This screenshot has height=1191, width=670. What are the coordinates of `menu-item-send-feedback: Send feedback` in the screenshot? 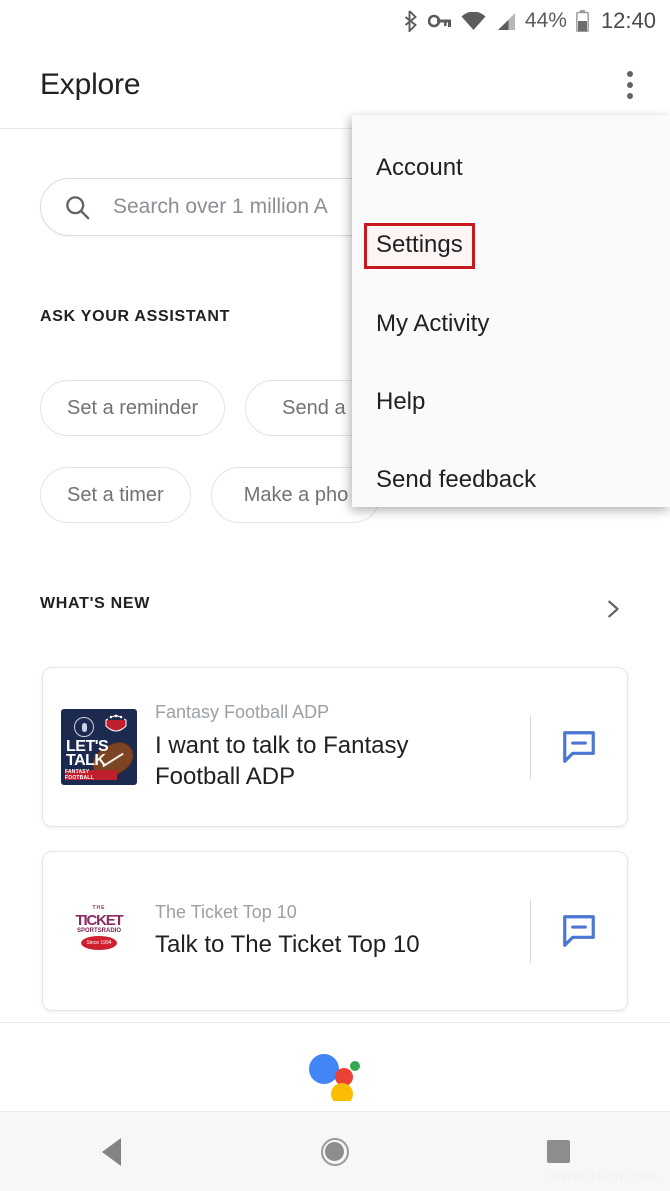 It's located at (511, 480).